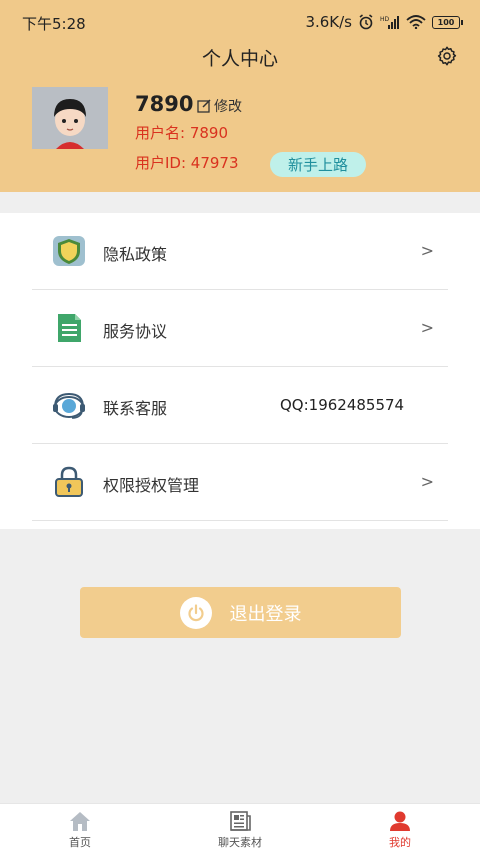 The image size is (480, 853). Describe the element at coordinates (195, 612) in the screenshot. I see `power-icon` at that location.